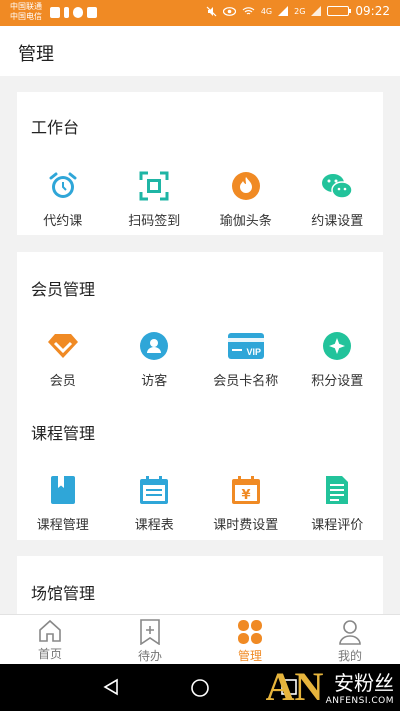  What do you see at coordinates (62, 381) in the screenshot?
I see `member-item-label: 会员` at bounding box center [62, 381].